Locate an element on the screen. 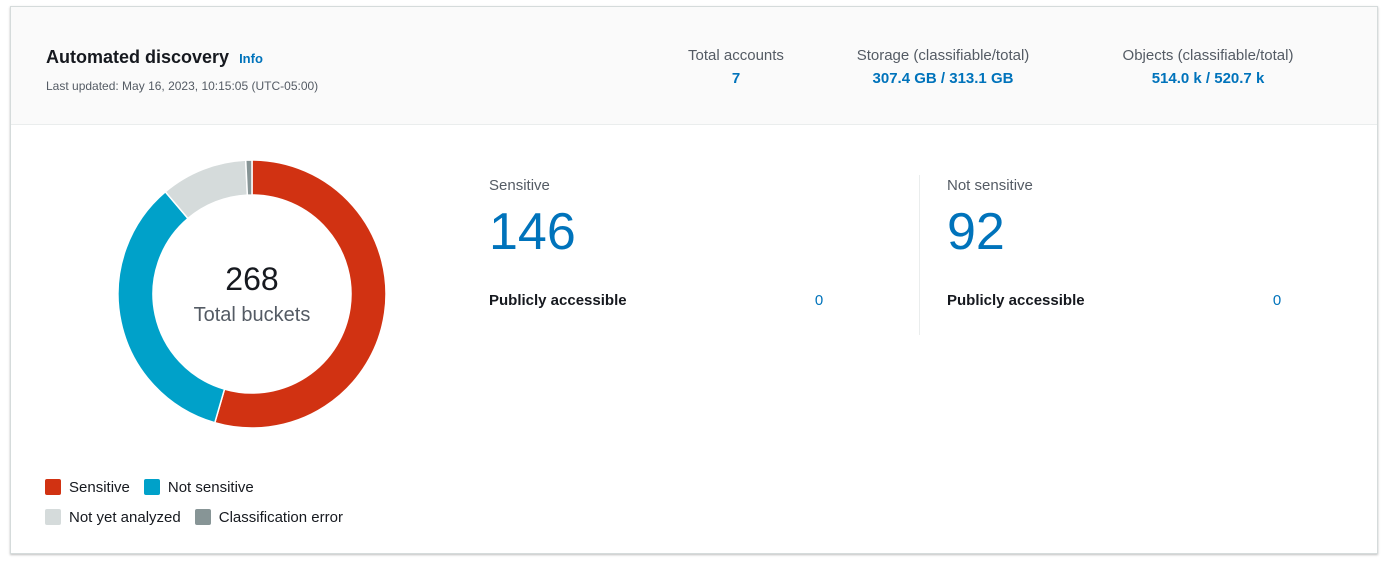  objects-value: 514.0 k / 520.7 k is located at coordinates (1208, 78).